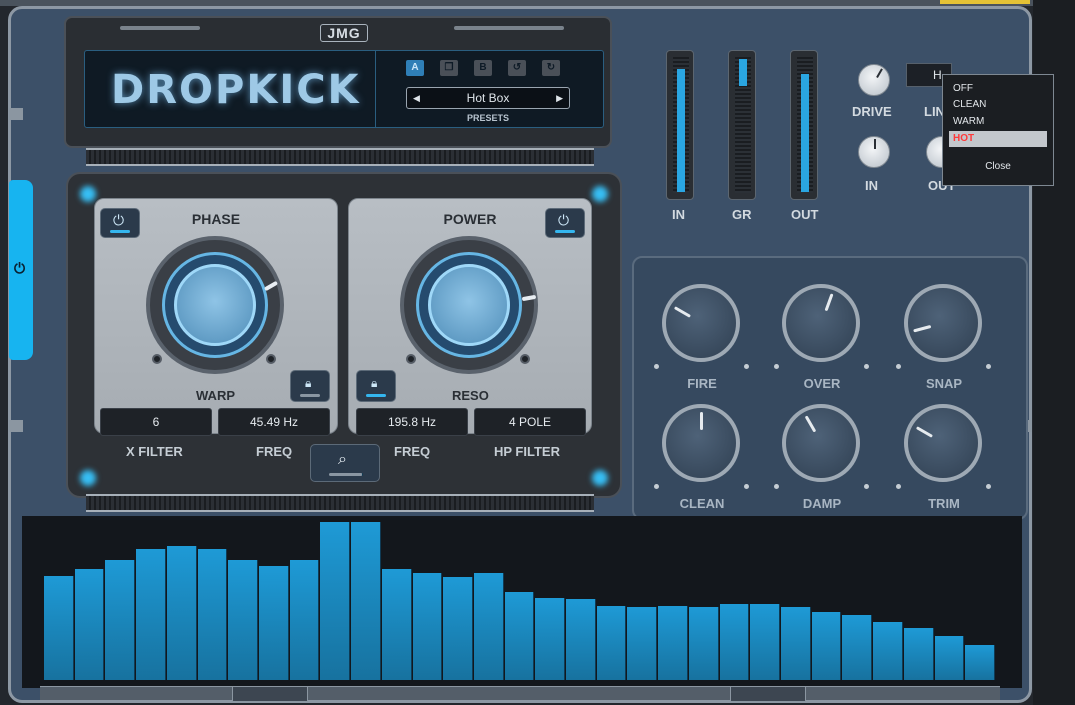 The height and width of the screenshot is (705, 1075). I want to click on bottom-tab-right, so click(768, 694).